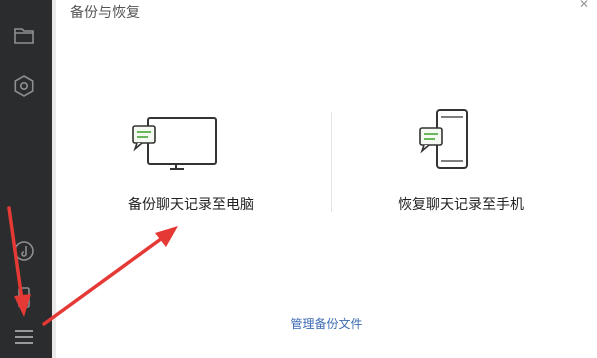  What do you see at coordinates (24, 298) in the screenshot?
I see `phone-icon` at bounding box center [24, 298].